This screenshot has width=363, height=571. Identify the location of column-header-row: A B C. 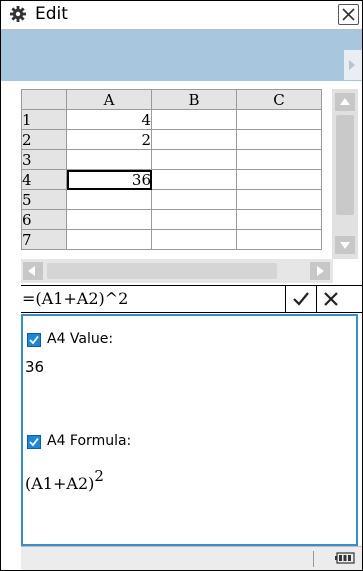
(171, 99).